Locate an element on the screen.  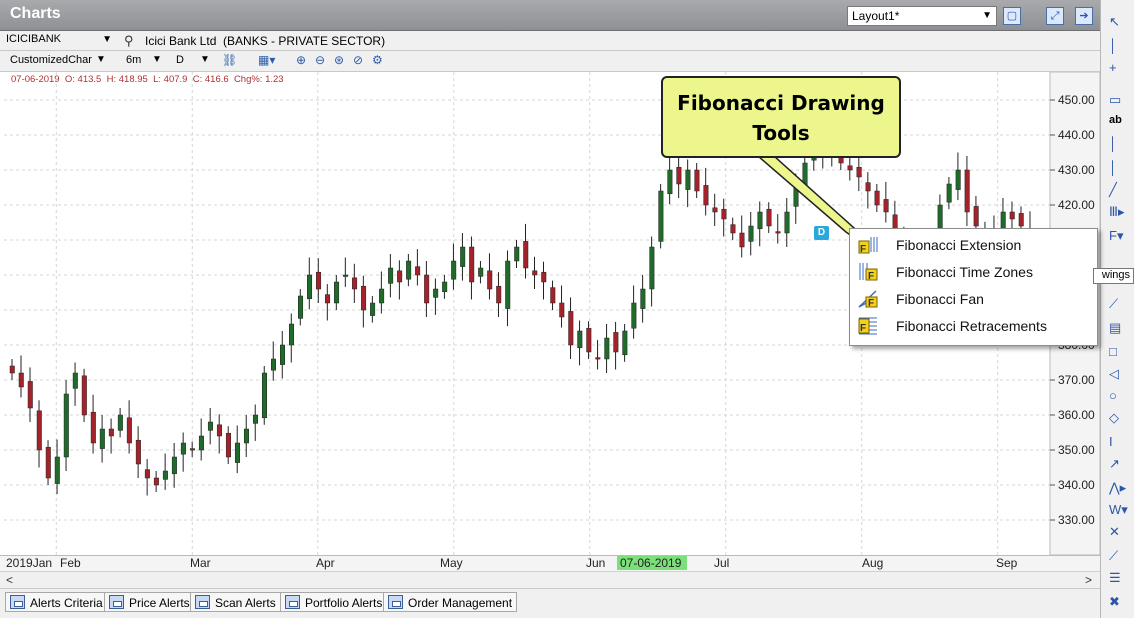
period-dropdown: 6m ▼ is located at coordinates (144, 60).